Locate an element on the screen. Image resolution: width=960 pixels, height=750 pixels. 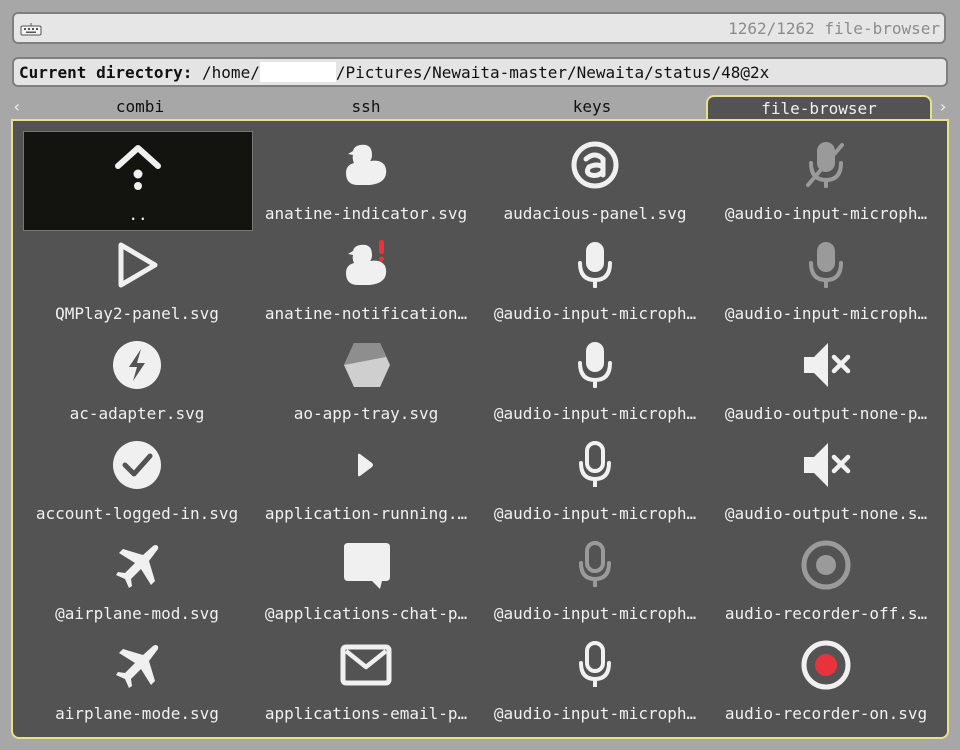
chevron-right-icon: › is located at coordinates (943, 107).